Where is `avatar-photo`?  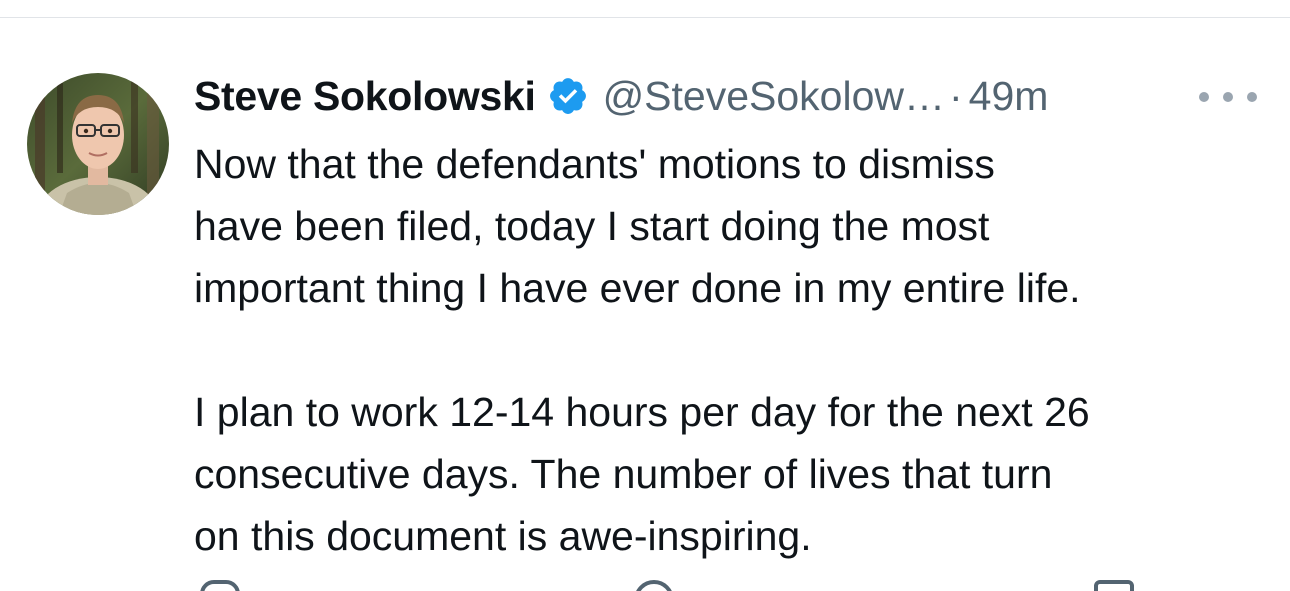 avatar-photo is located at coordinates (98, 144).